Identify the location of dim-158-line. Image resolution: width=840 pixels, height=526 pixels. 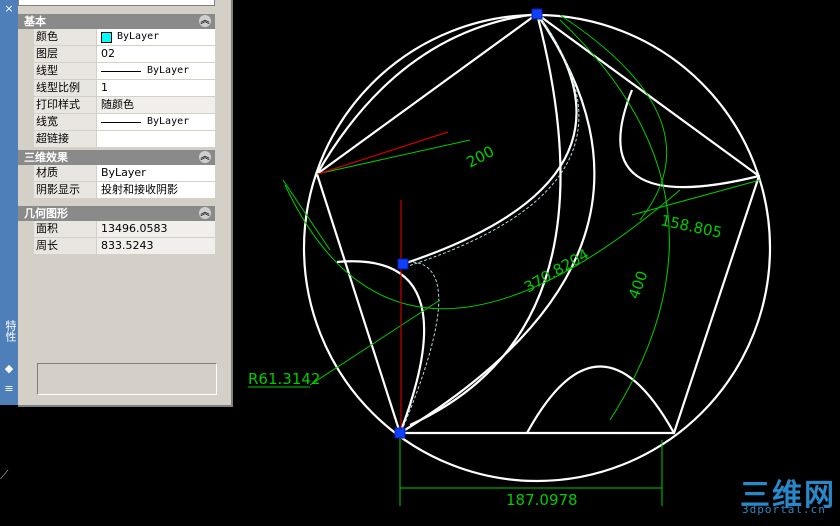
(696, 197).